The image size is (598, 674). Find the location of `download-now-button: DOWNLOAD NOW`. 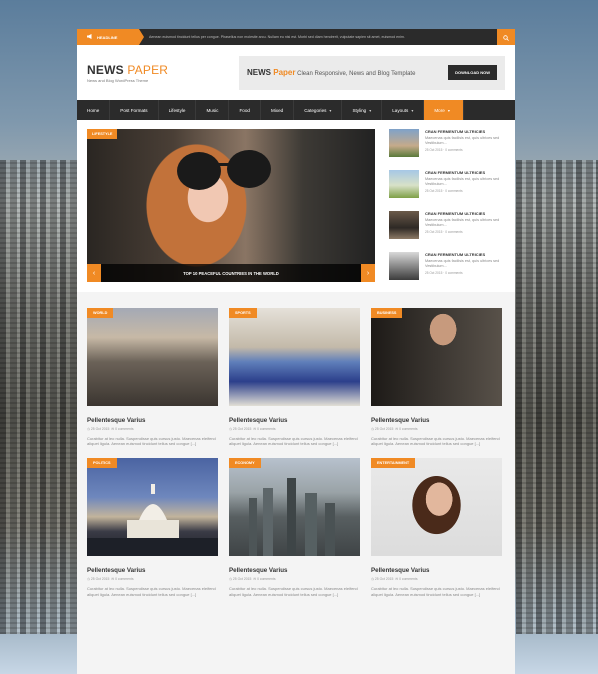

download-now-button: DOWNLOAD NOW is located at coordinates (472, 72).